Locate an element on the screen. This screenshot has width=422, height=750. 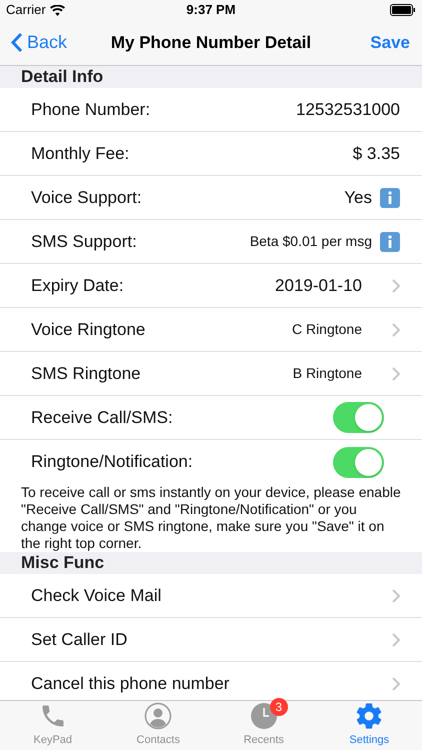
tab-item: 3 Recents is located at coordinates (263, 725).